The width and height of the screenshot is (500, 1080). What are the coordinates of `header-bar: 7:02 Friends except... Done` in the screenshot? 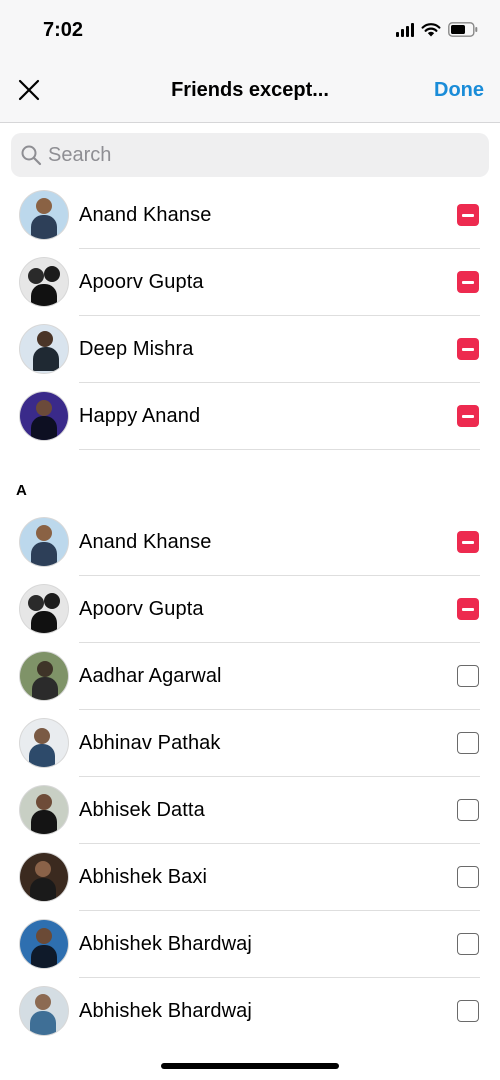 It's located at (250, 61).